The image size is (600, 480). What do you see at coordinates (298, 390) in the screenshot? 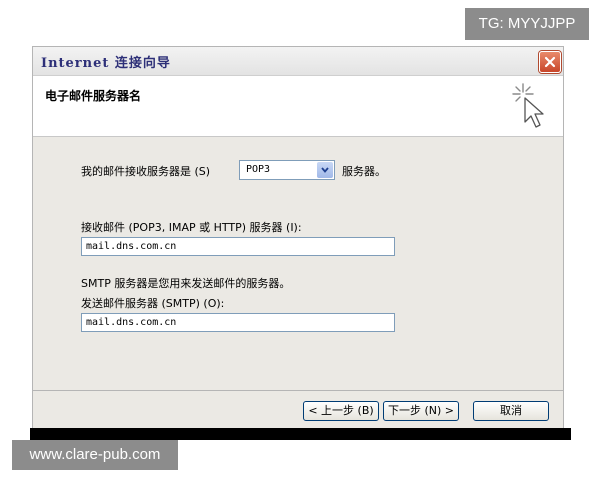
I see `footer-divider` at bounding box center [298, 390].